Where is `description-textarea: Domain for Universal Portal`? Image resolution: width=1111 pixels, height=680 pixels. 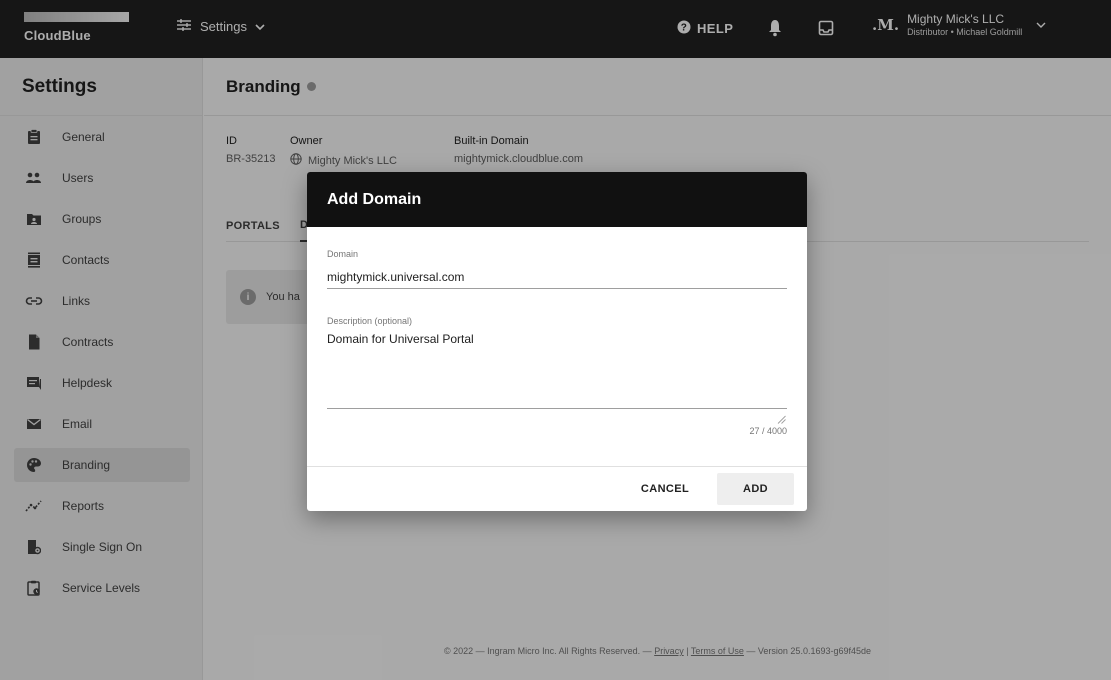
description-textarea: Domain for Universal Portal is located at coordinates (557, 370).